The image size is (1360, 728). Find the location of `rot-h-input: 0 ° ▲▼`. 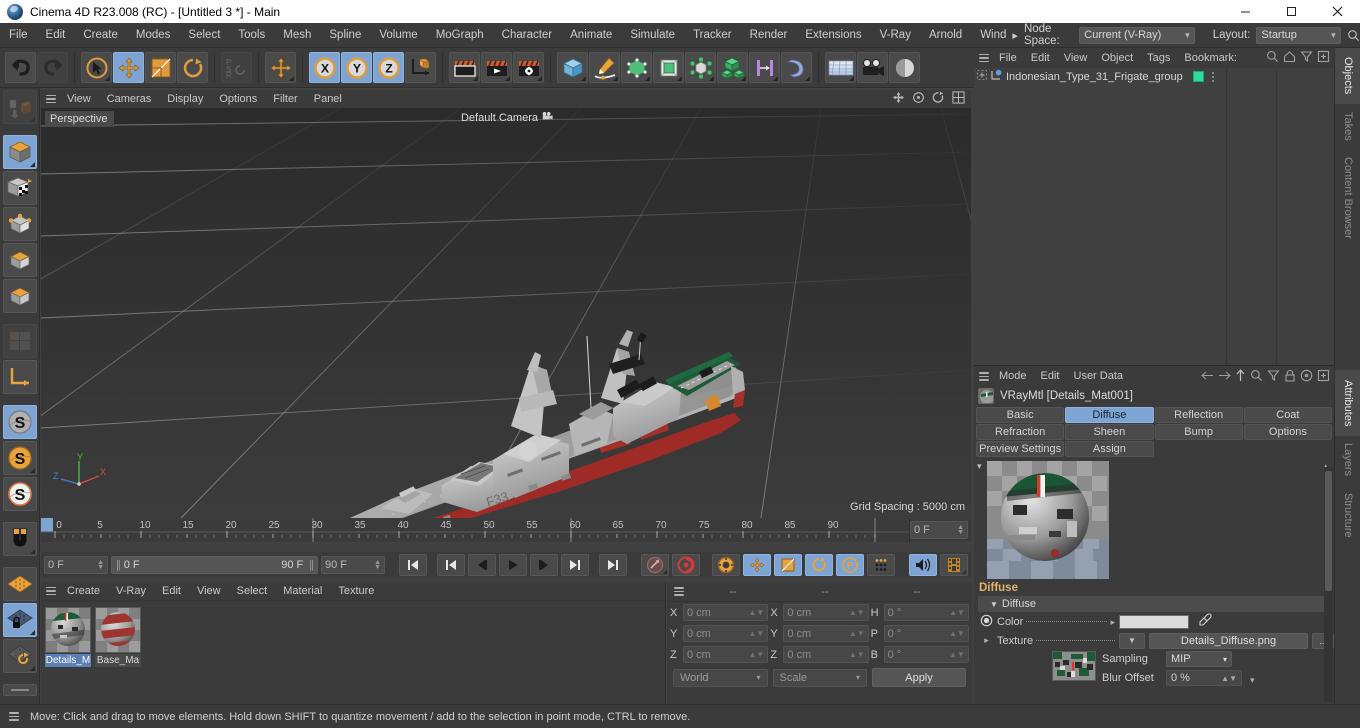

rot-h-input: 0 ° ▲▼ is located at coordinates (926, 612).